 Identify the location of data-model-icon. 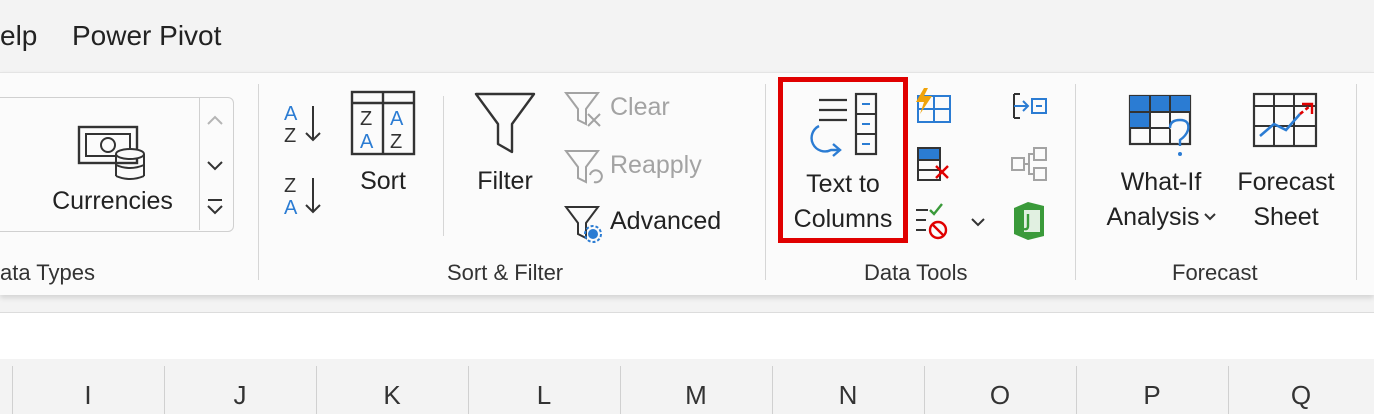
(1029, 221).